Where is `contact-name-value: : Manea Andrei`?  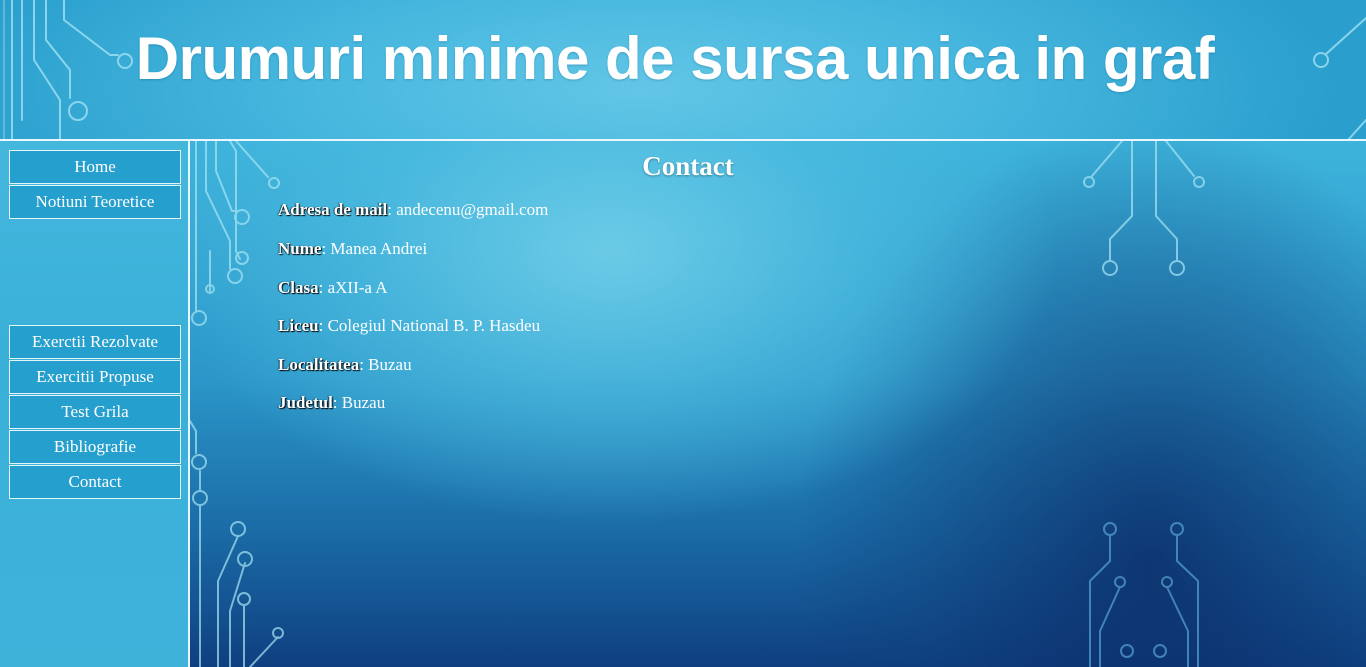
contact-name-value: : Manea Andrei is located at coordinates (374, 248).